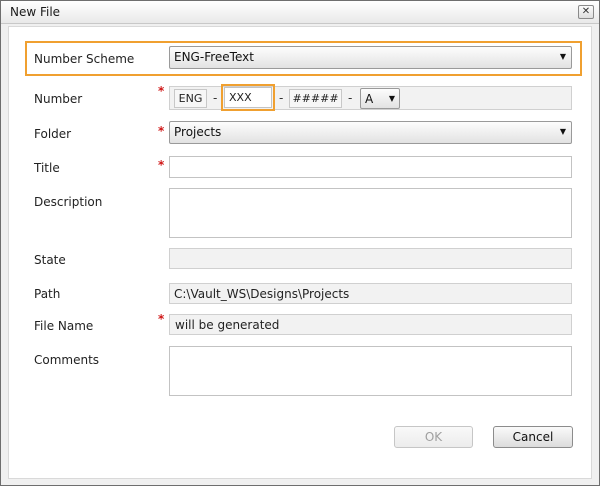  I want to click on path-value: C:\Vault_WS\Designs\Projects, so click(262, 294).